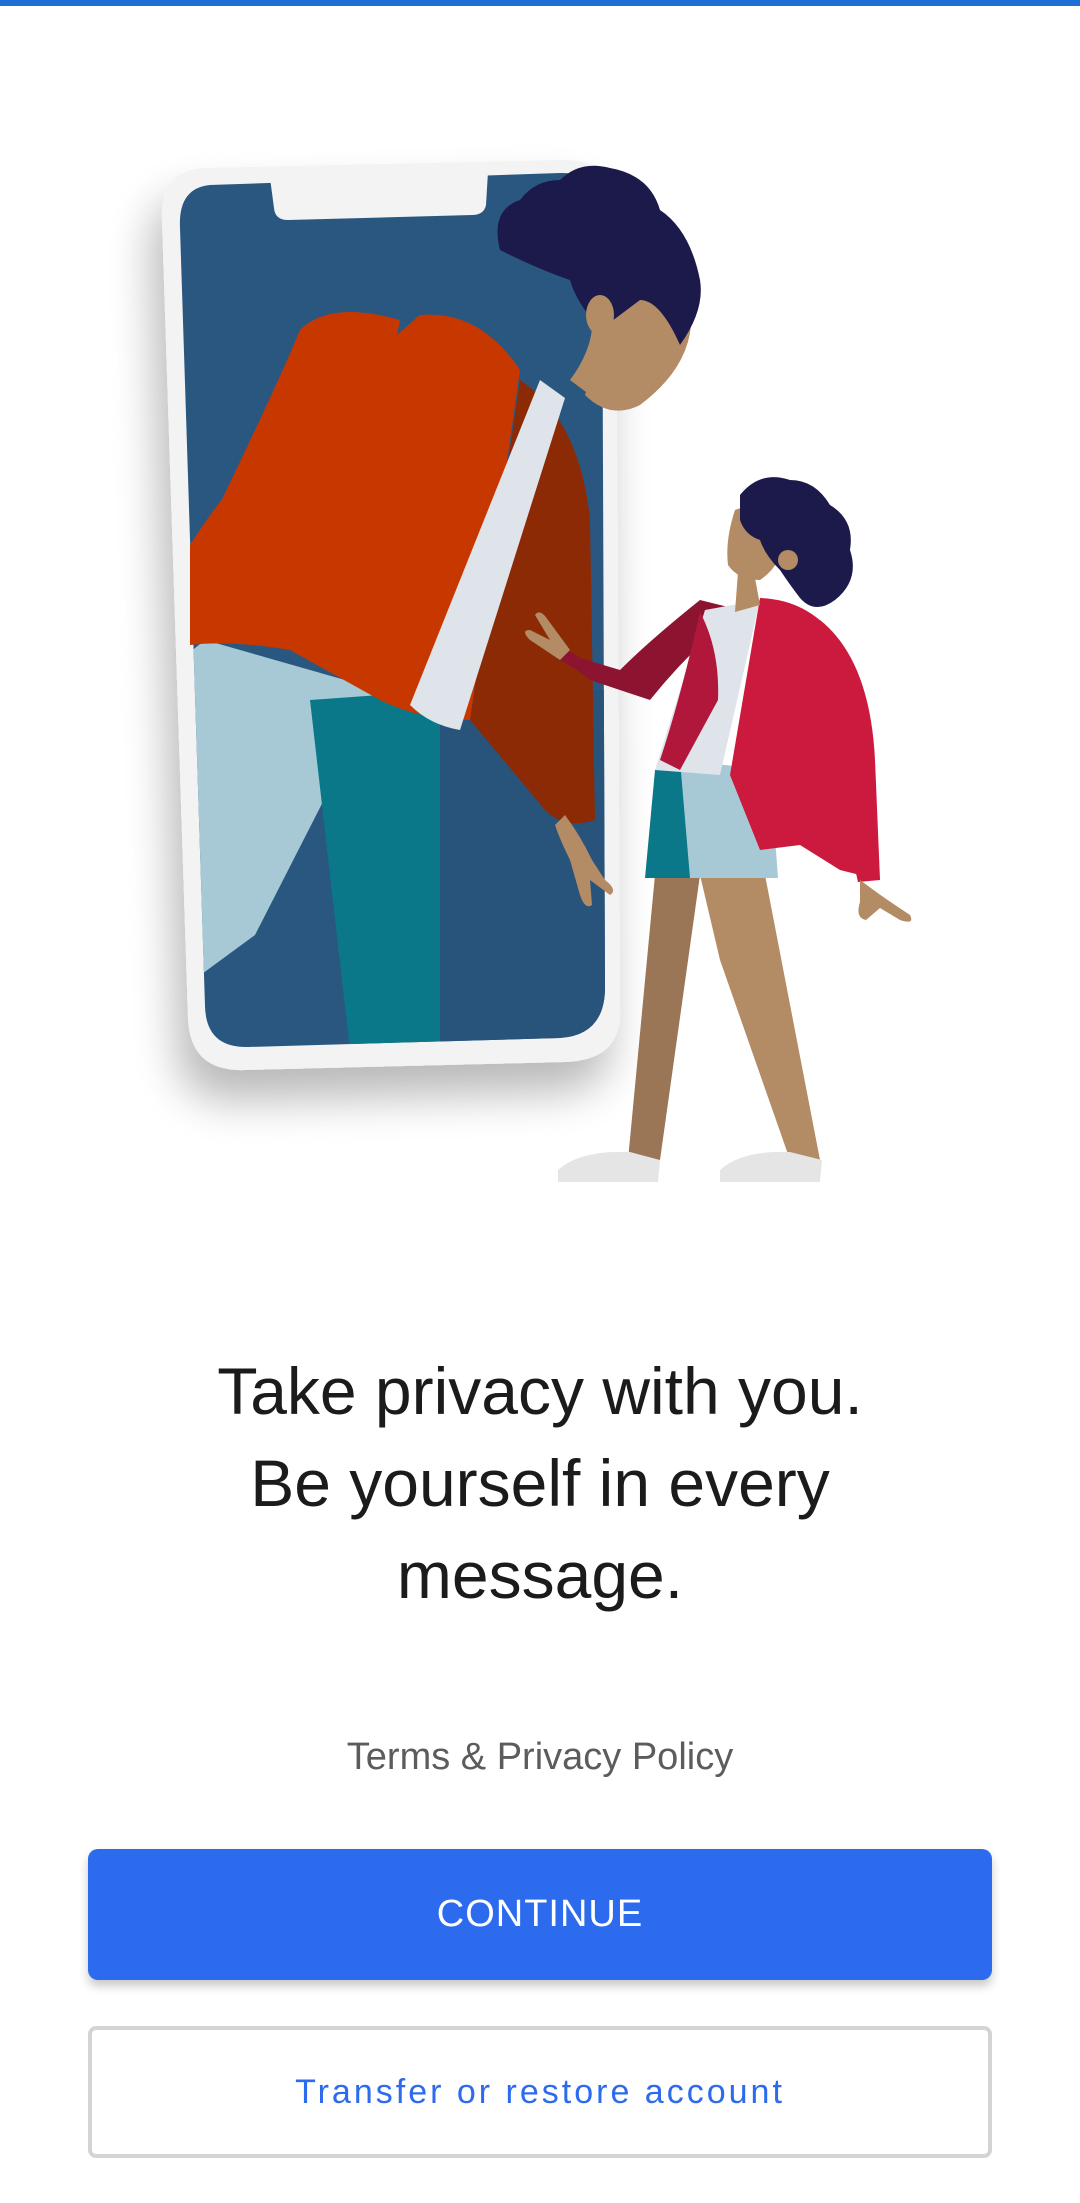  I want to click on transfer-restore-button-label: Transfer or restore account, so click(540, 2091).